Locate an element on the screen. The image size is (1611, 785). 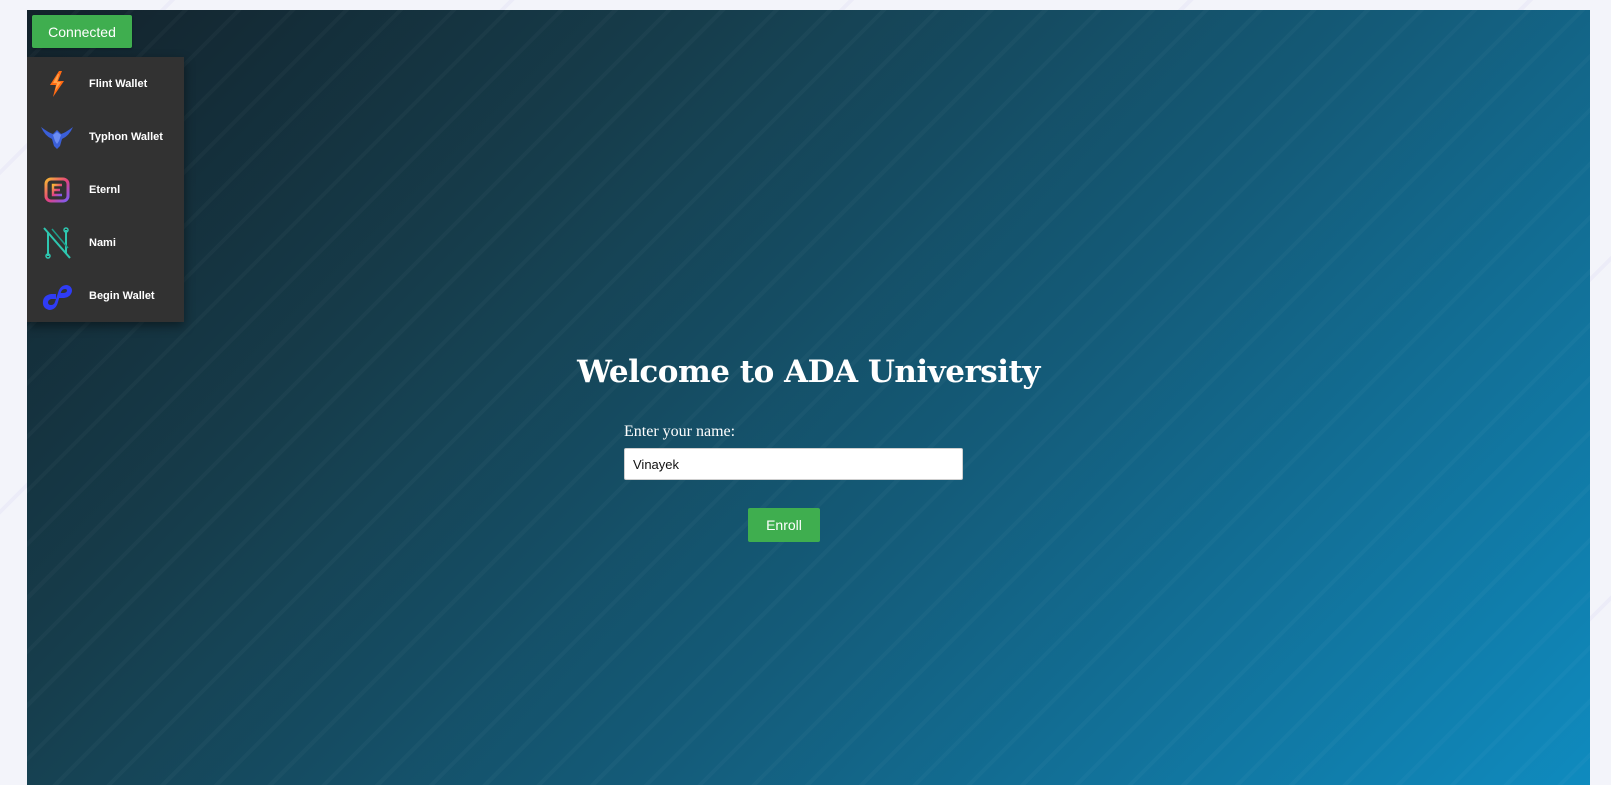
enroll-button: Enroll is located at coordinates (784, 525).